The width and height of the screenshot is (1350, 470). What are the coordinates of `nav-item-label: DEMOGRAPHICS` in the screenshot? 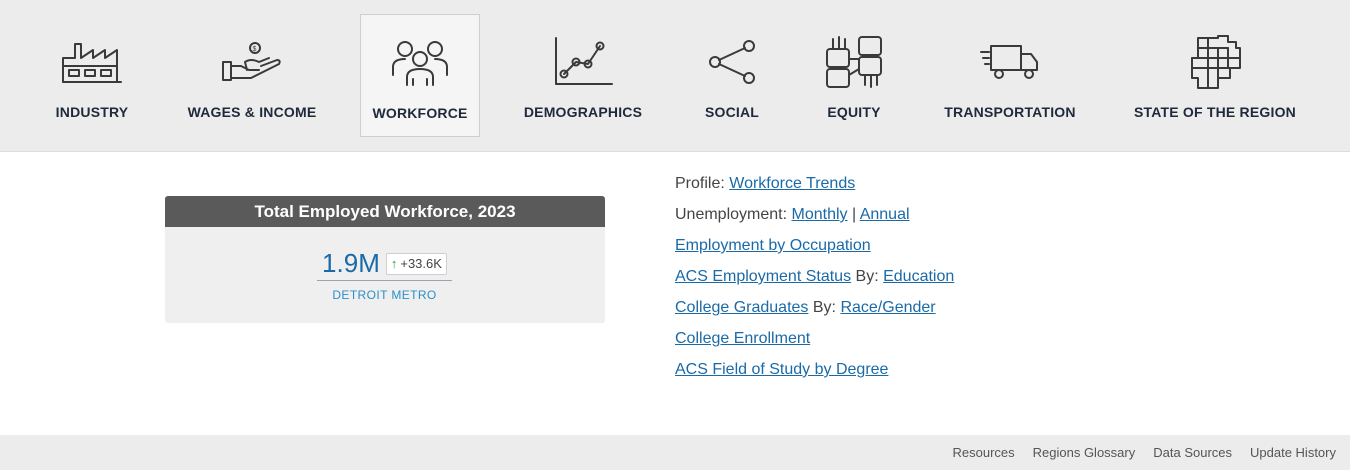 It's located at (583, 112).